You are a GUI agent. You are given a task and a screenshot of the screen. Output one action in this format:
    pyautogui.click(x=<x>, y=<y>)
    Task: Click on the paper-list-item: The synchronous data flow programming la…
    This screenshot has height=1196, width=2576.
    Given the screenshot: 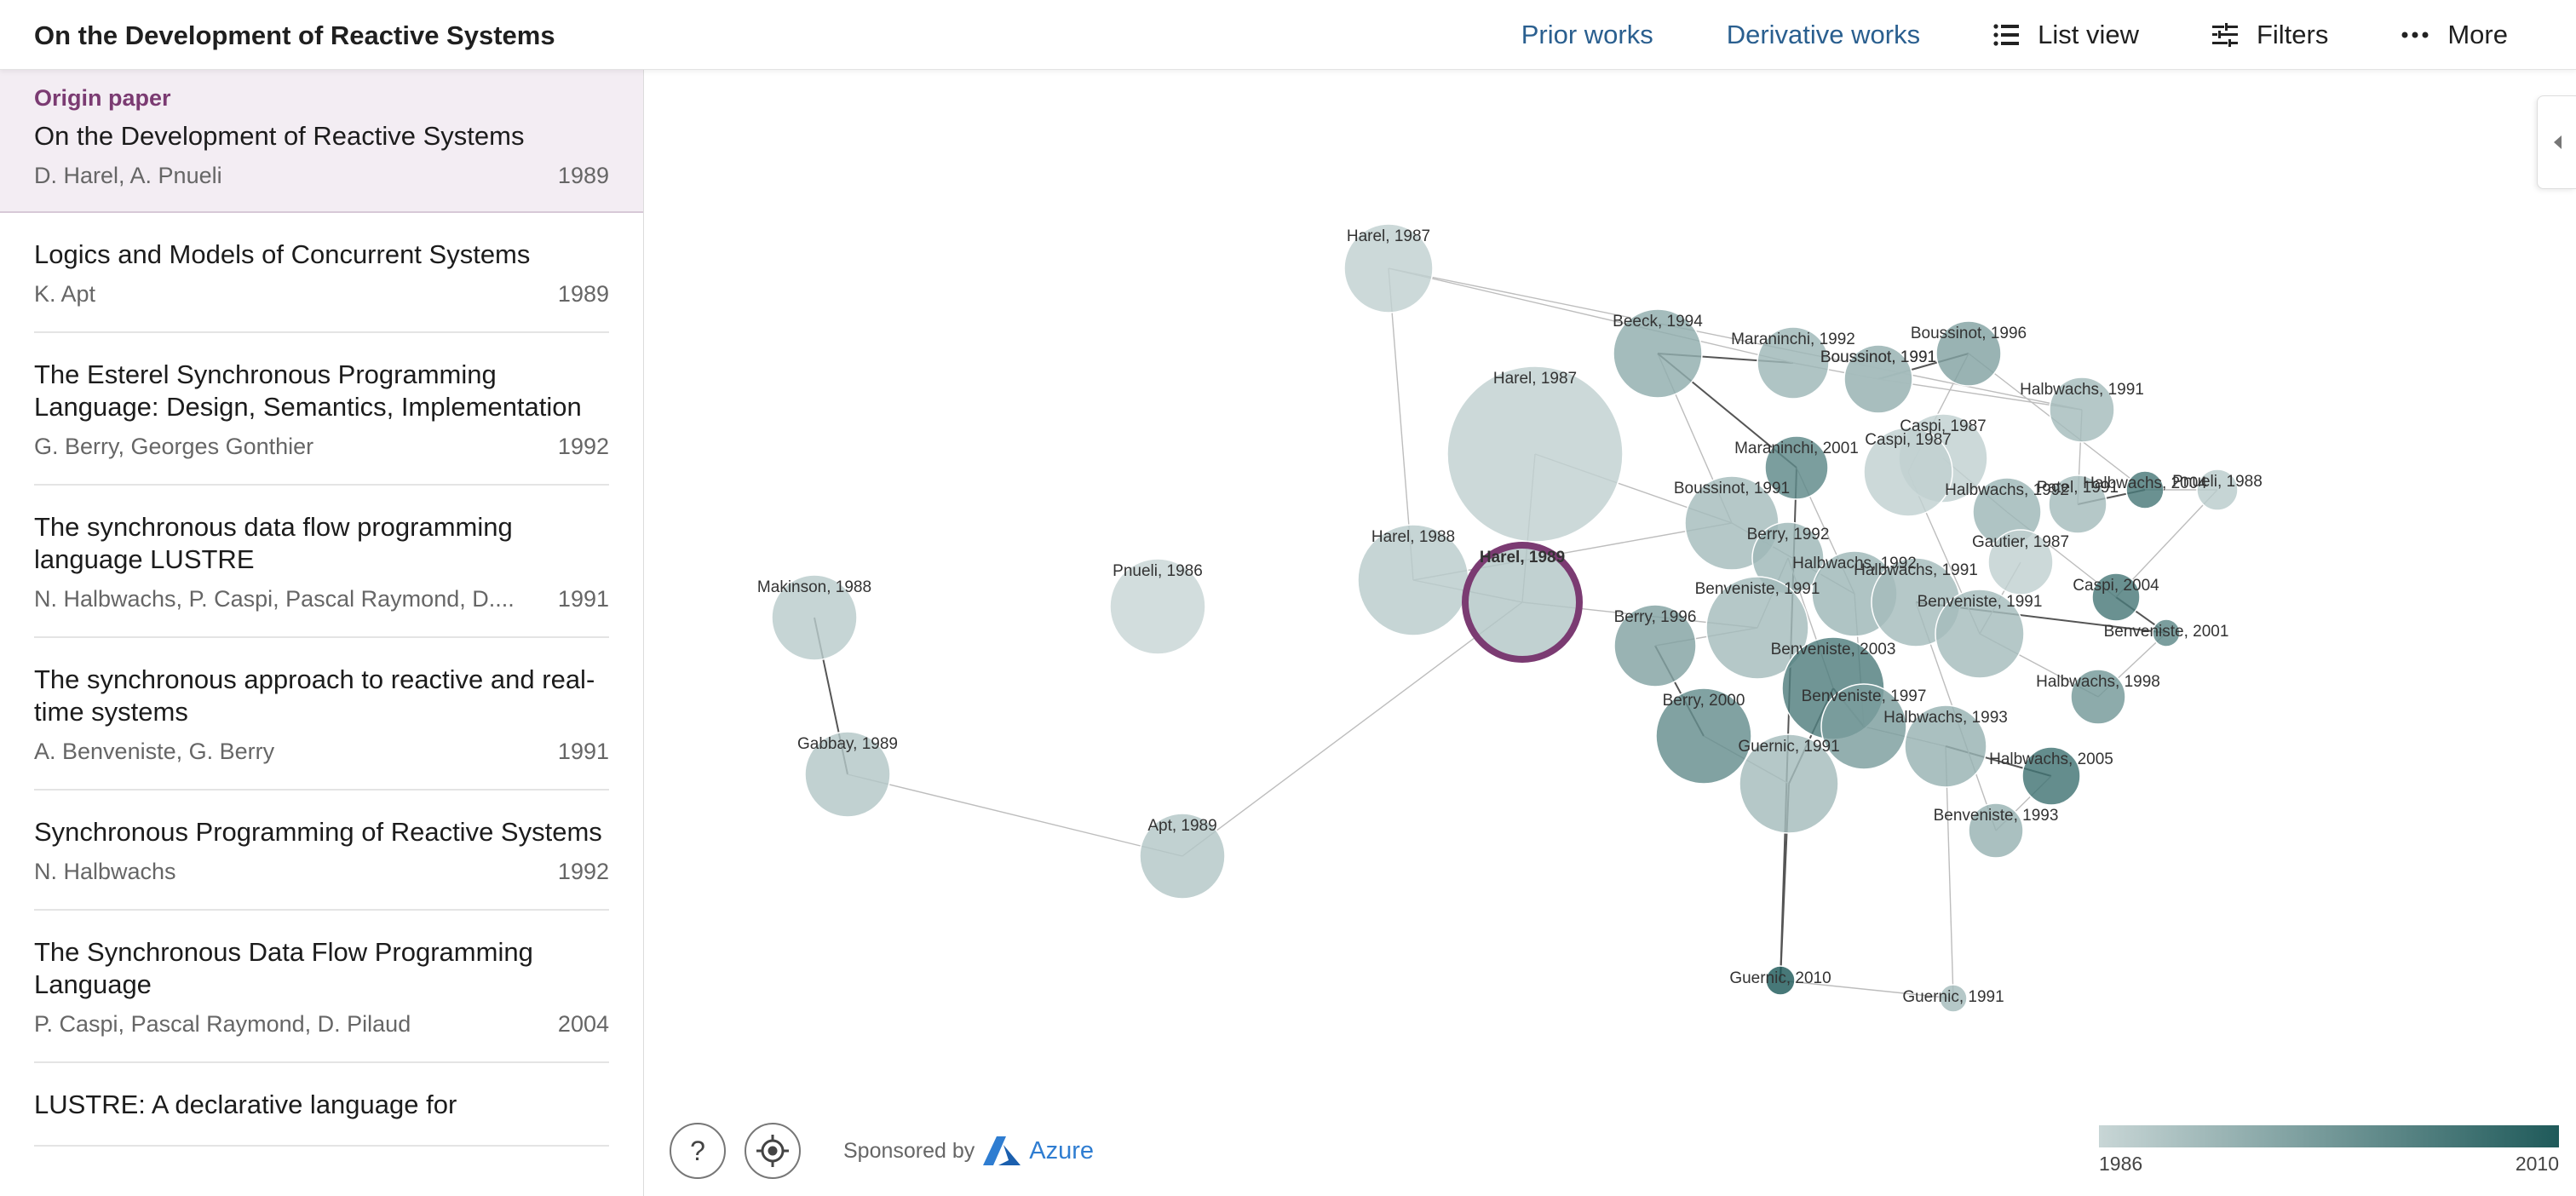 What is the action you would take?
    pyautogui.click(x=322, y=562)
    